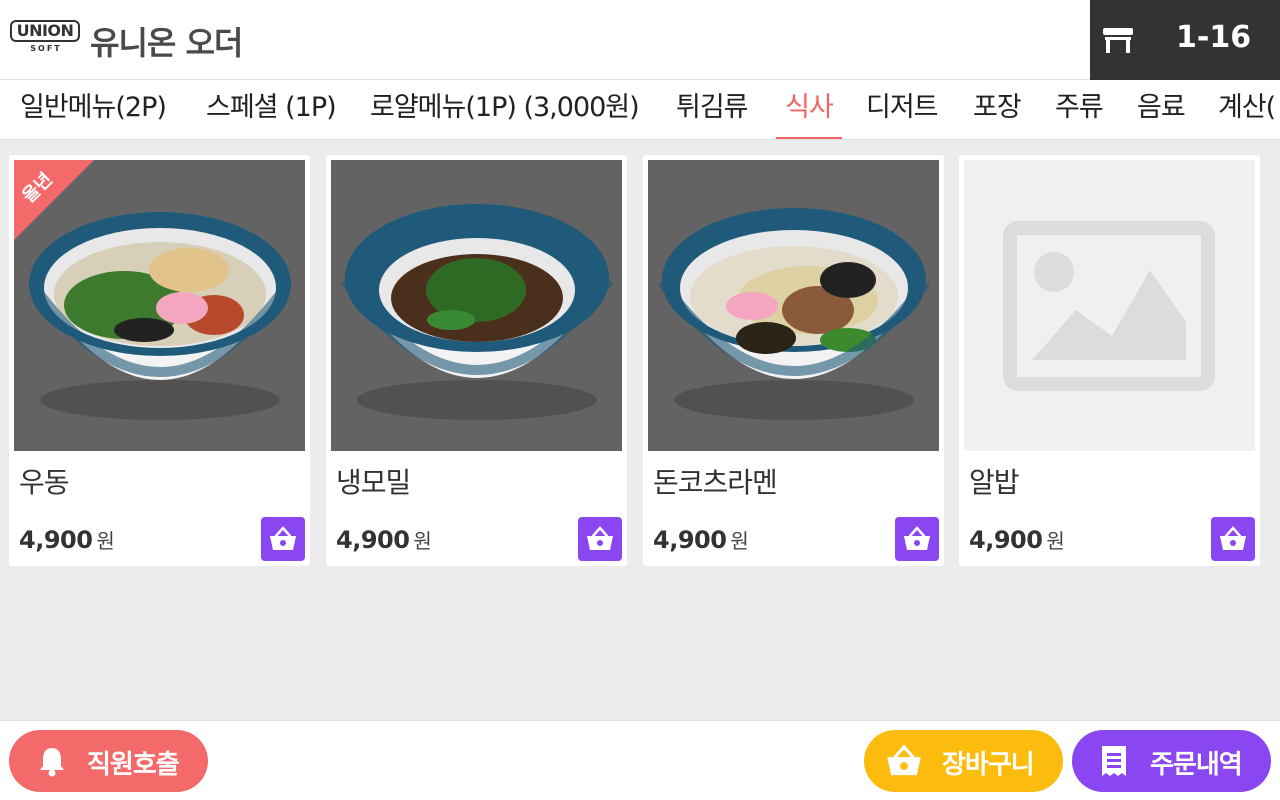 The width and height of the screenshot is (1280, 800). What do you see at coordinates (46, 48) in the screenshot?
I see `logo-subtext: SOFT` at bounding box center [46, 48].